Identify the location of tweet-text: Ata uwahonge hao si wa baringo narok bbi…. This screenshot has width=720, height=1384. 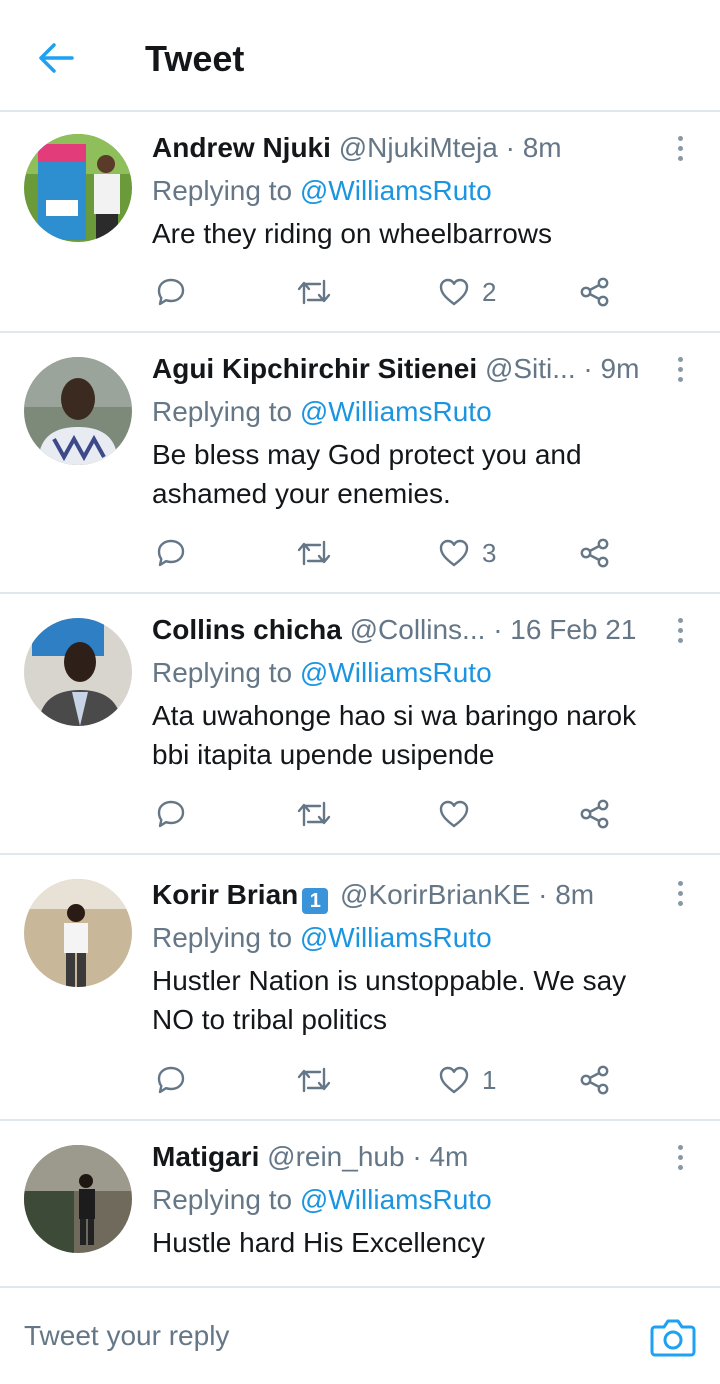
(394, 735).